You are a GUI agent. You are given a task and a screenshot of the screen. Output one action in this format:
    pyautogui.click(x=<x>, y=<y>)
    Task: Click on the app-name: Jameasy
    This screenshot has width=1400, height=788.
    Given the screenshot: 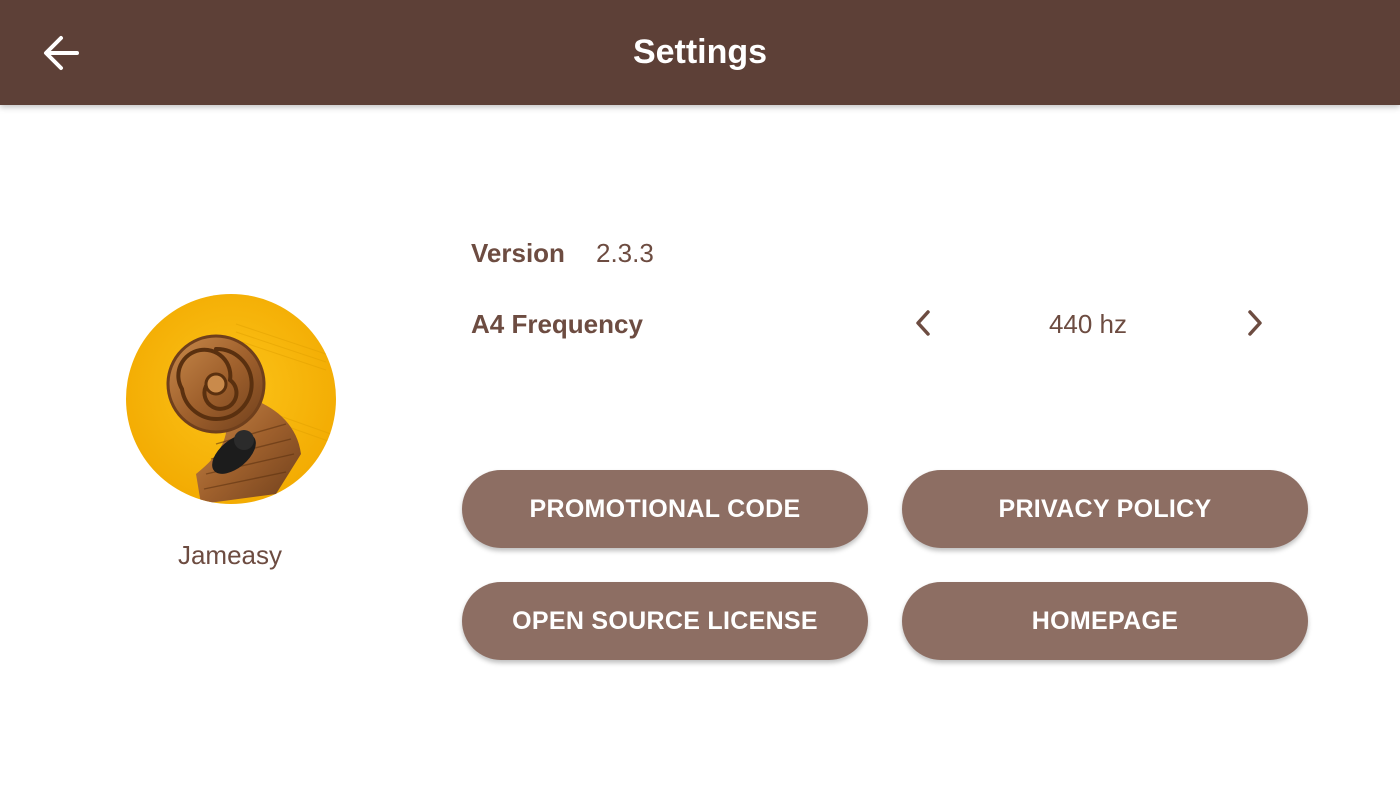 What is the action you would take?
    pyautogui.click(x=230, y=555)
    